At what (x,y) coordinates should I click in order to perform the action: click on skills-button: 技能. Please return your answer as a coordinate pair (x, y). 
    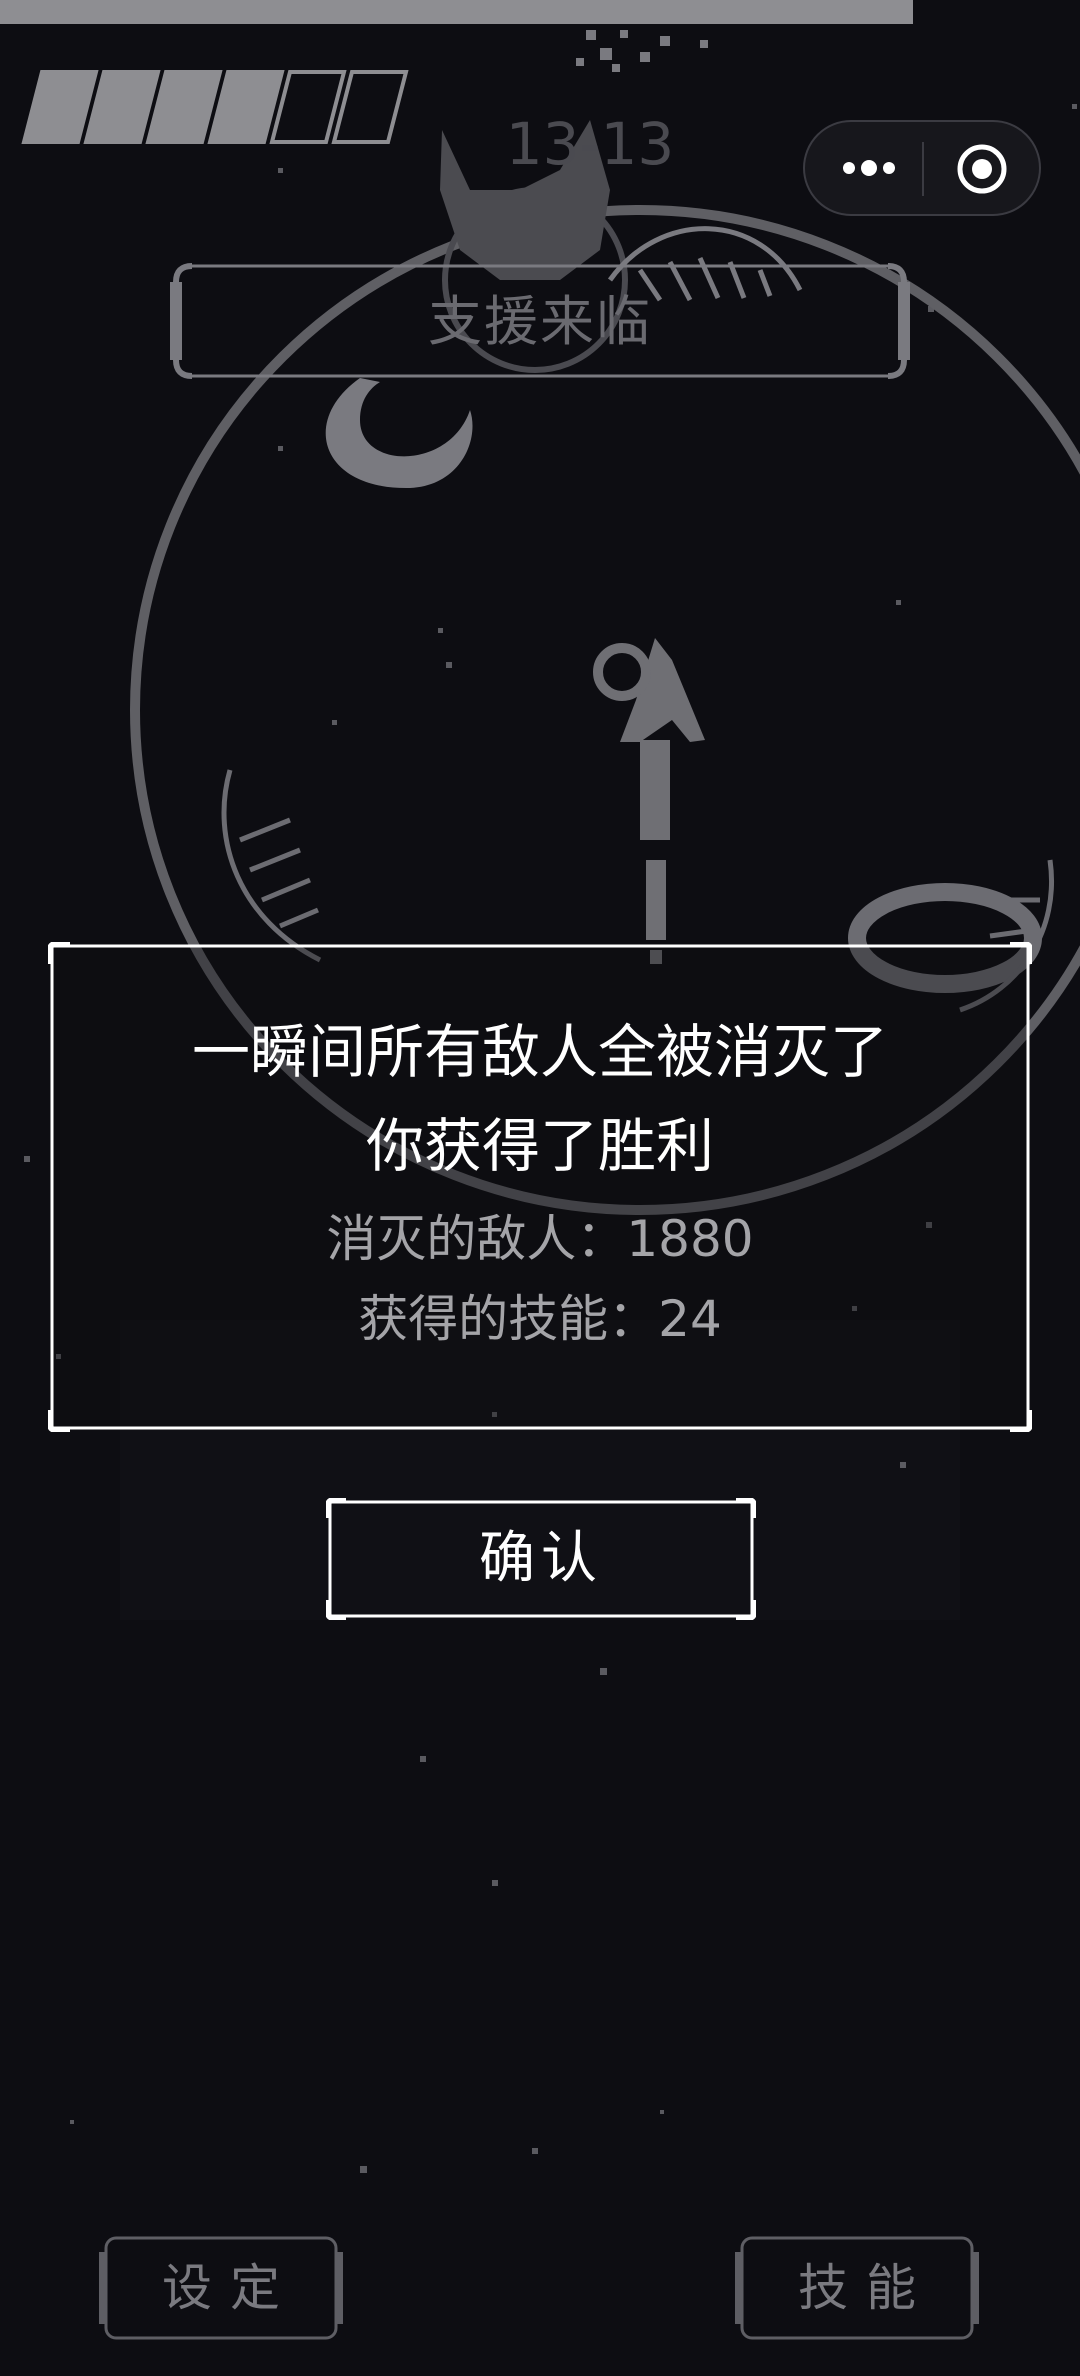
    Looking at the image, I should click on (857, 2288).